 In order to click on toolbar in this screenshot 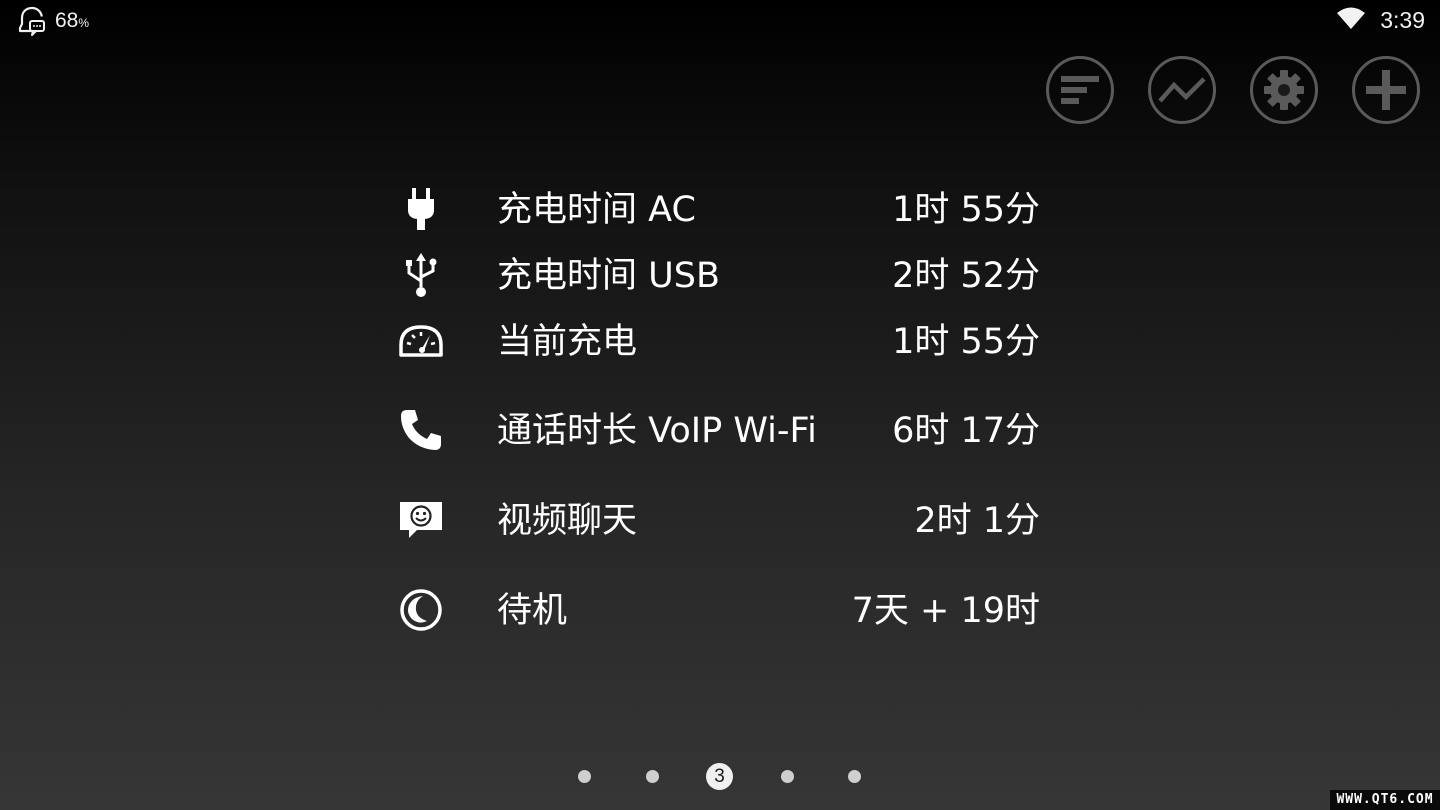, I will do `click(1236, 93)`.